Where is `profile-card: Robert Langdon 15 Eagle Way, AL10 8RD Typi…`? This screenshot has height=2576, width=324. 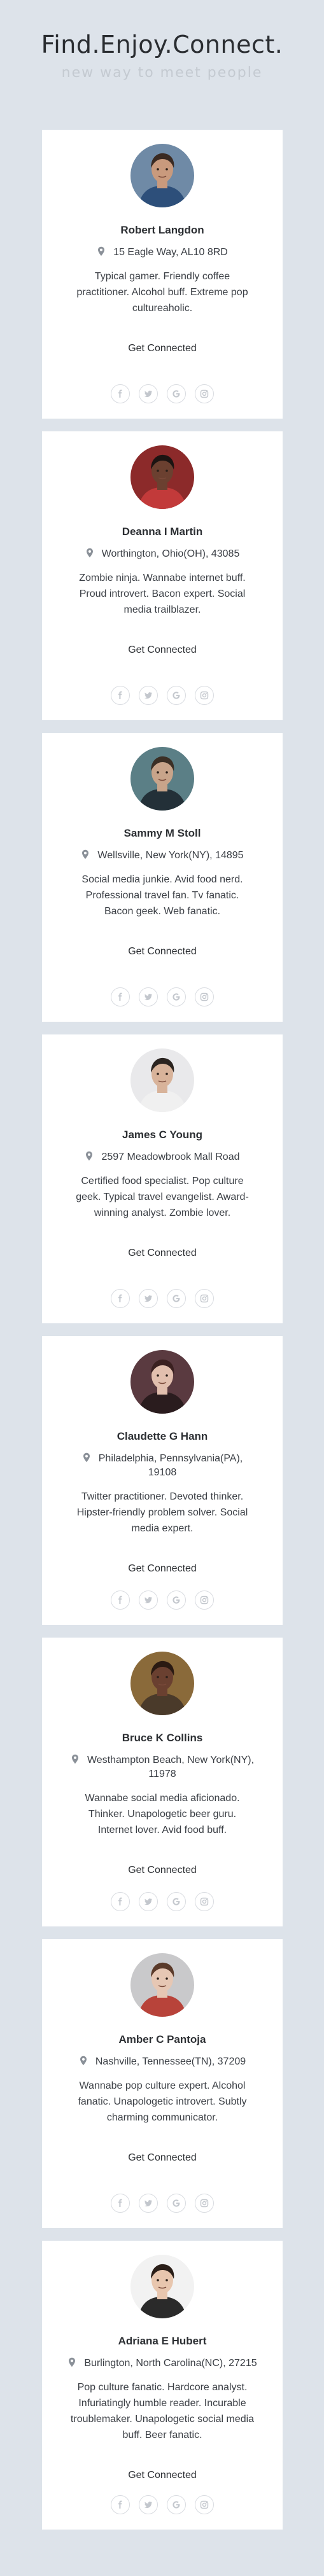
profile-card: Robert Langdon 15 Eagle Way, AL10 8RD Typi… is located at coordinates (162, 274).